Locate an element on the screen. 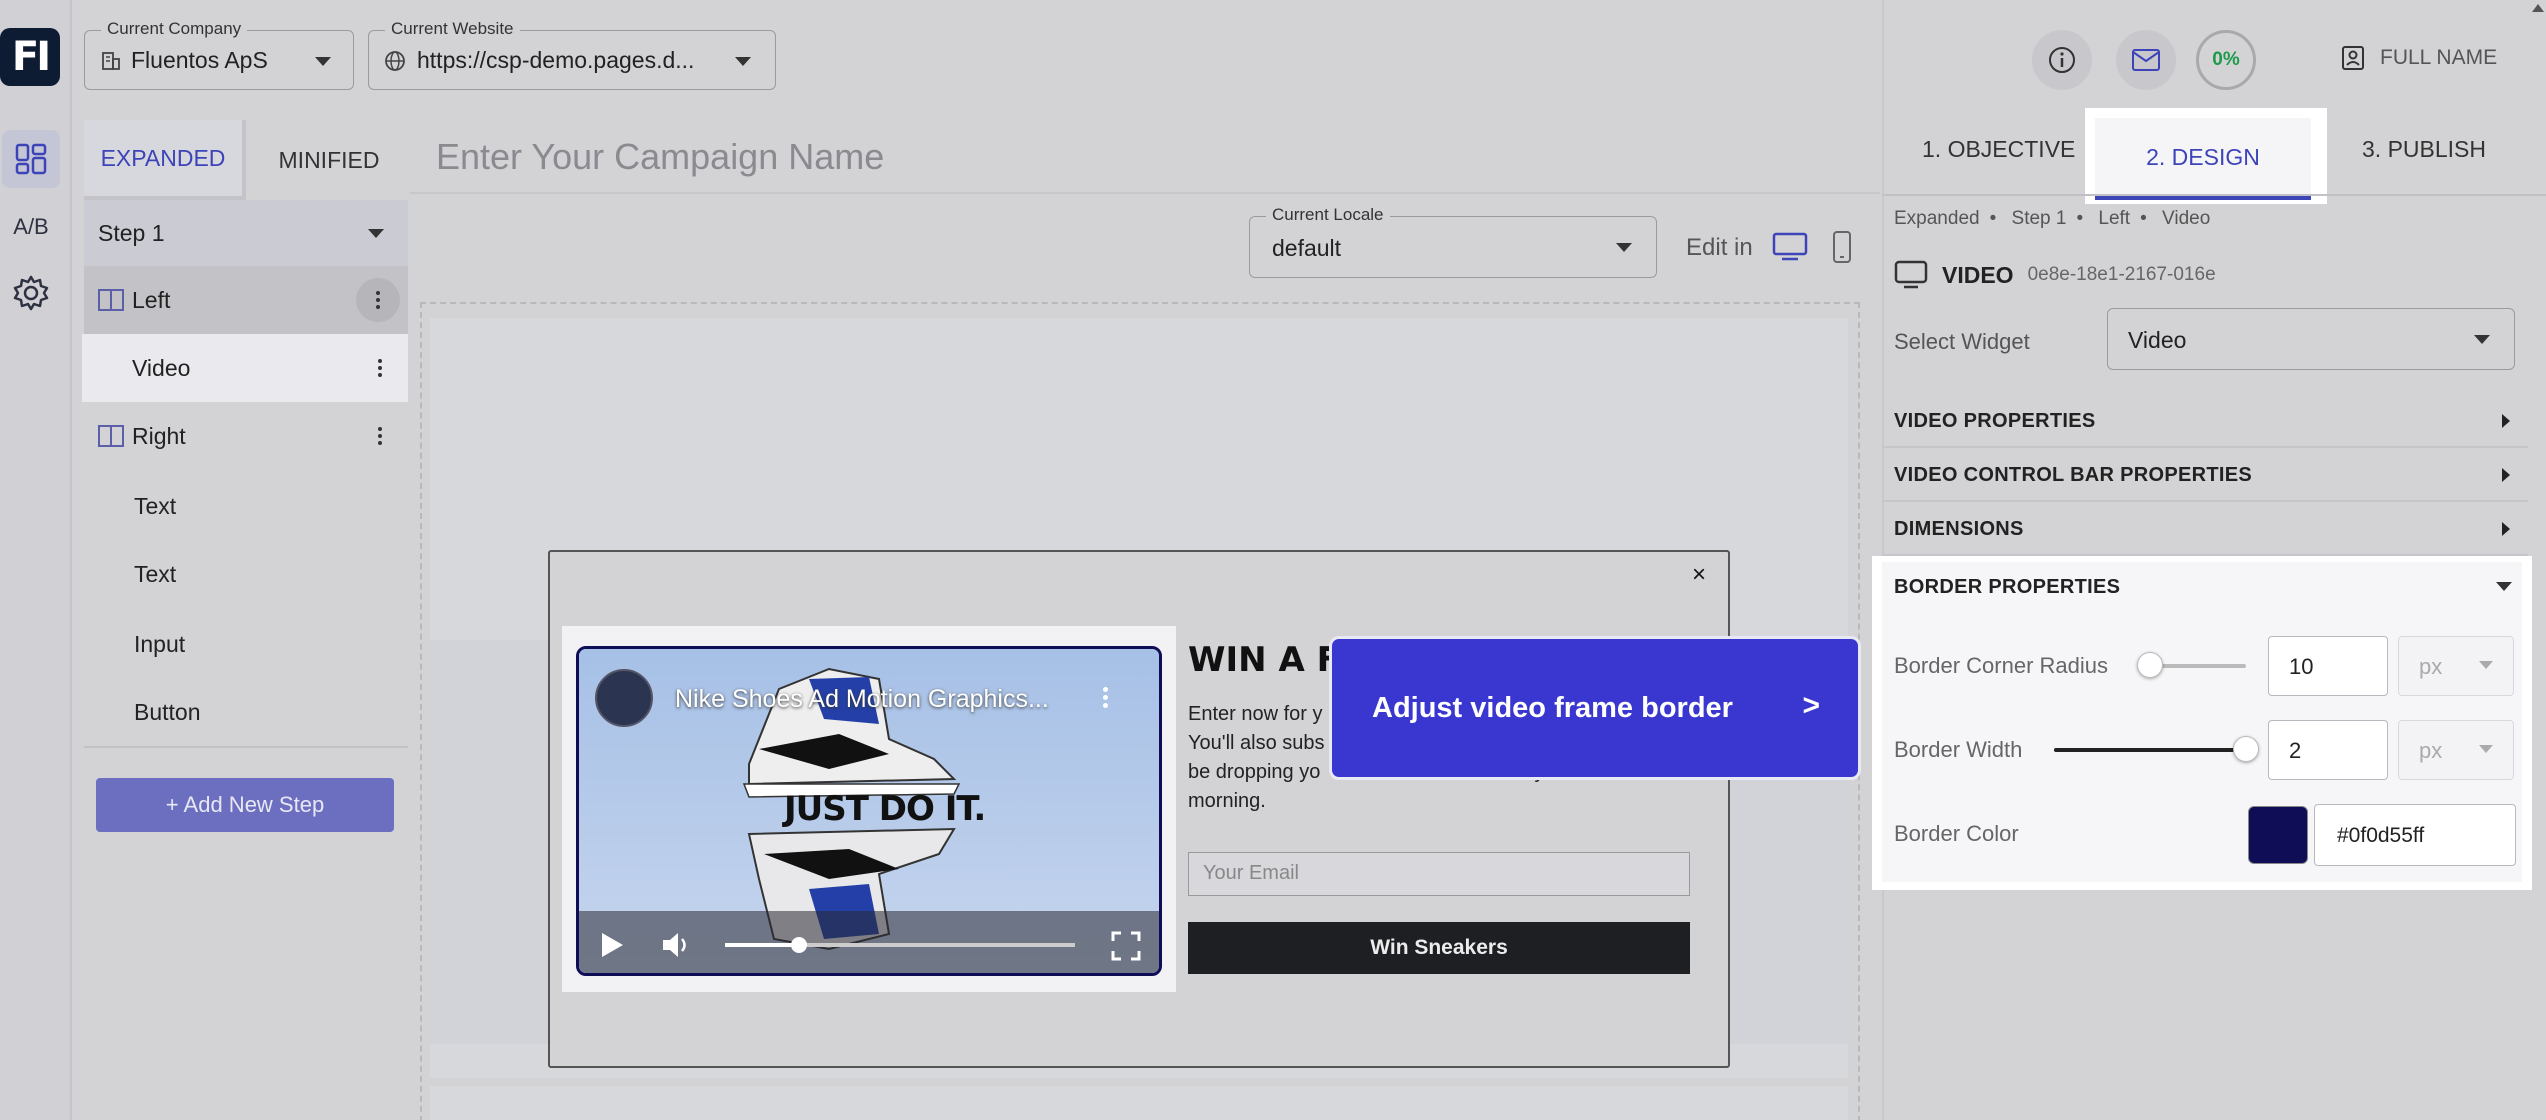 This screenshot has height=1120, width=2546. gear-icon is located at coordinates (31, 293).